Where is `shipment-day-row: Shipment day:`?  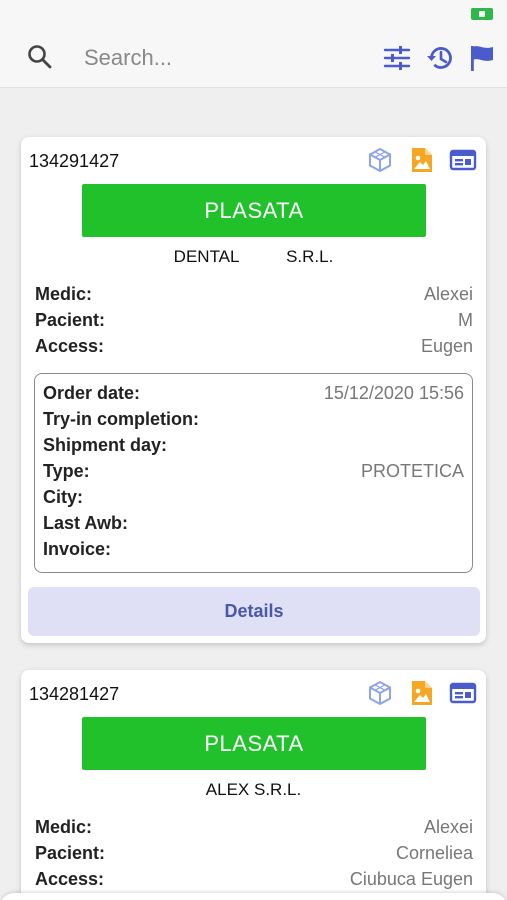
shipment-day-row: Shipment day: is located at coordinates (253, 447).